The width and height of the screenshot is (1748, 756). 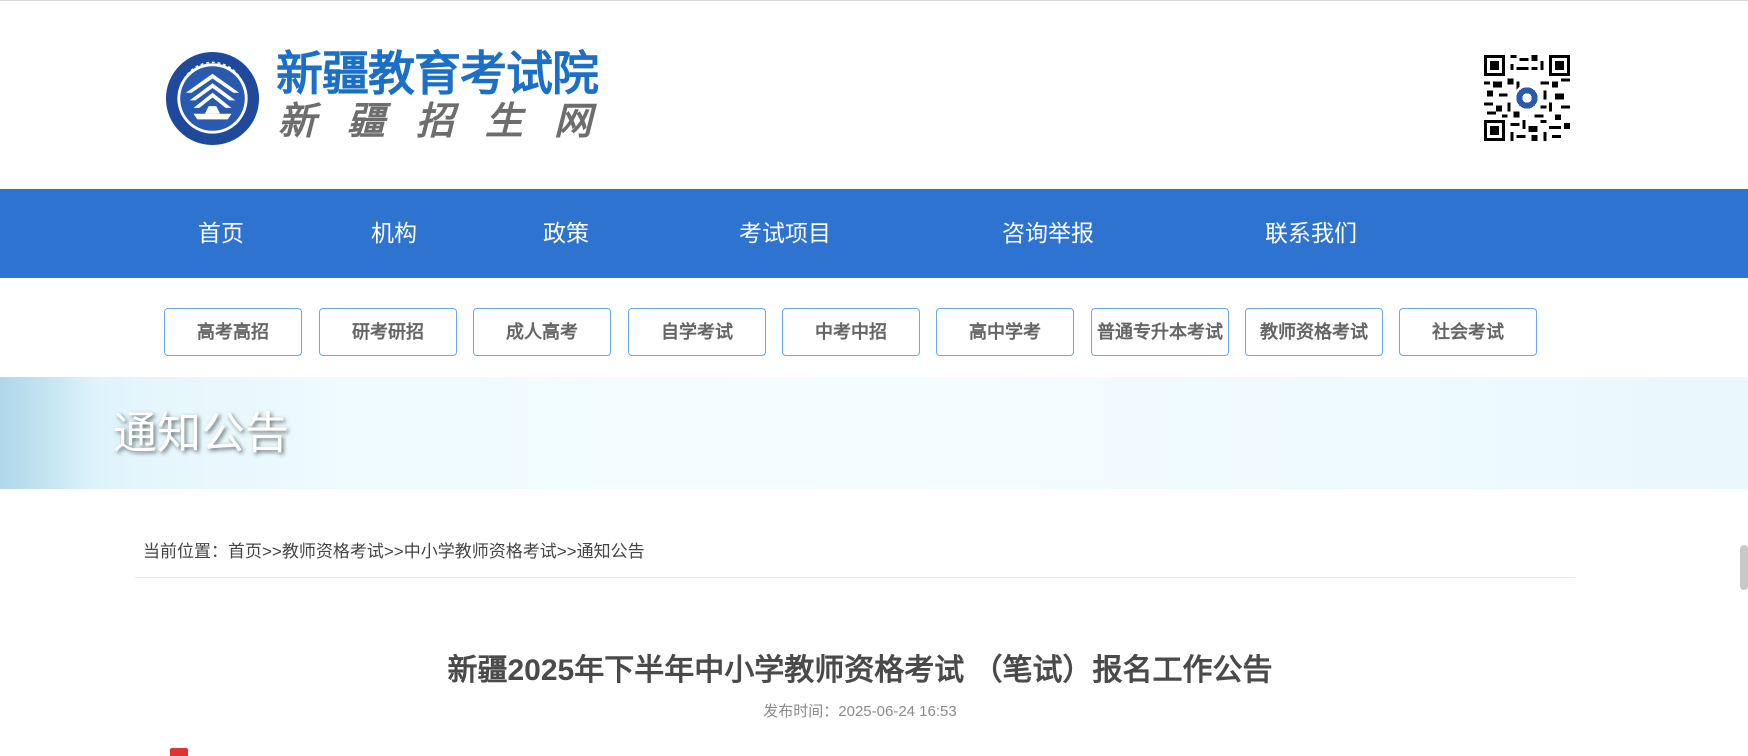 What do you see at coordinates (785, 233) in the screenshot?
I see `nav-item-exam-projects: 考试项目` at bounding box center [785, 233].